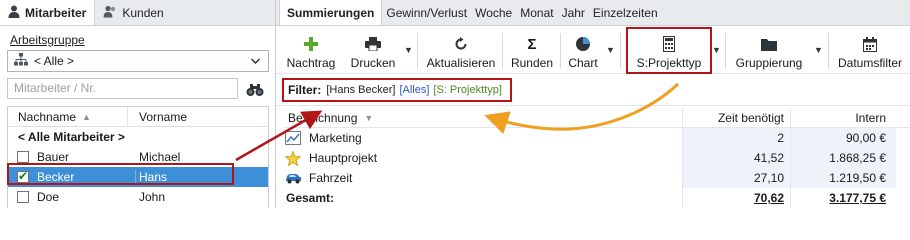  What do you see at coordinates (255, 89) in the screenshot?
I see `binoculars-icon` at bounding box center [255, 89].